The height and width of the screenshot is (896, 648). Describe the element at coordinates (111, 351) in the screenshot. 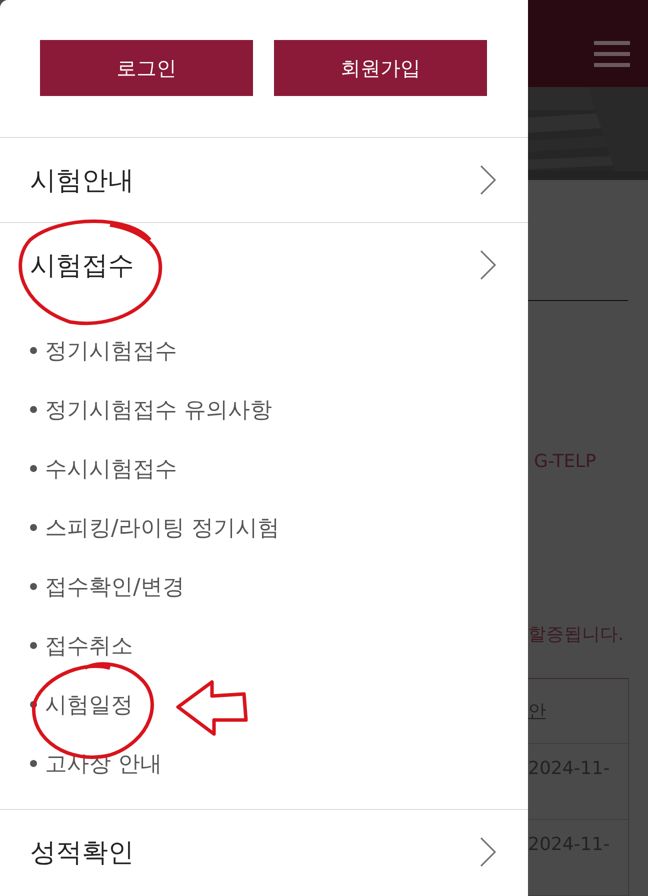

I see `submenu-link: 정기시험접수` at that location.